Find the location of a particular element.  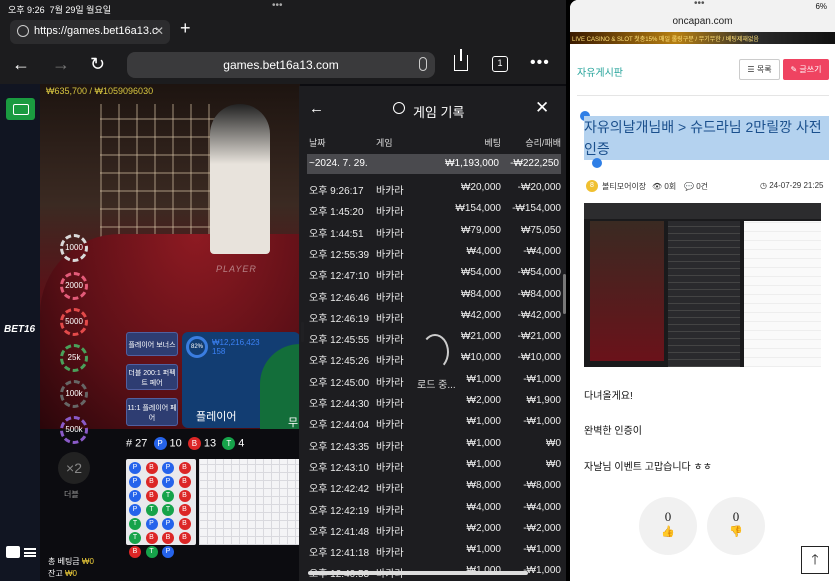

history-row: 오후 12:46:46 바카라 ₩84,000 -₩84,000 is located at coordinates (435, 295).